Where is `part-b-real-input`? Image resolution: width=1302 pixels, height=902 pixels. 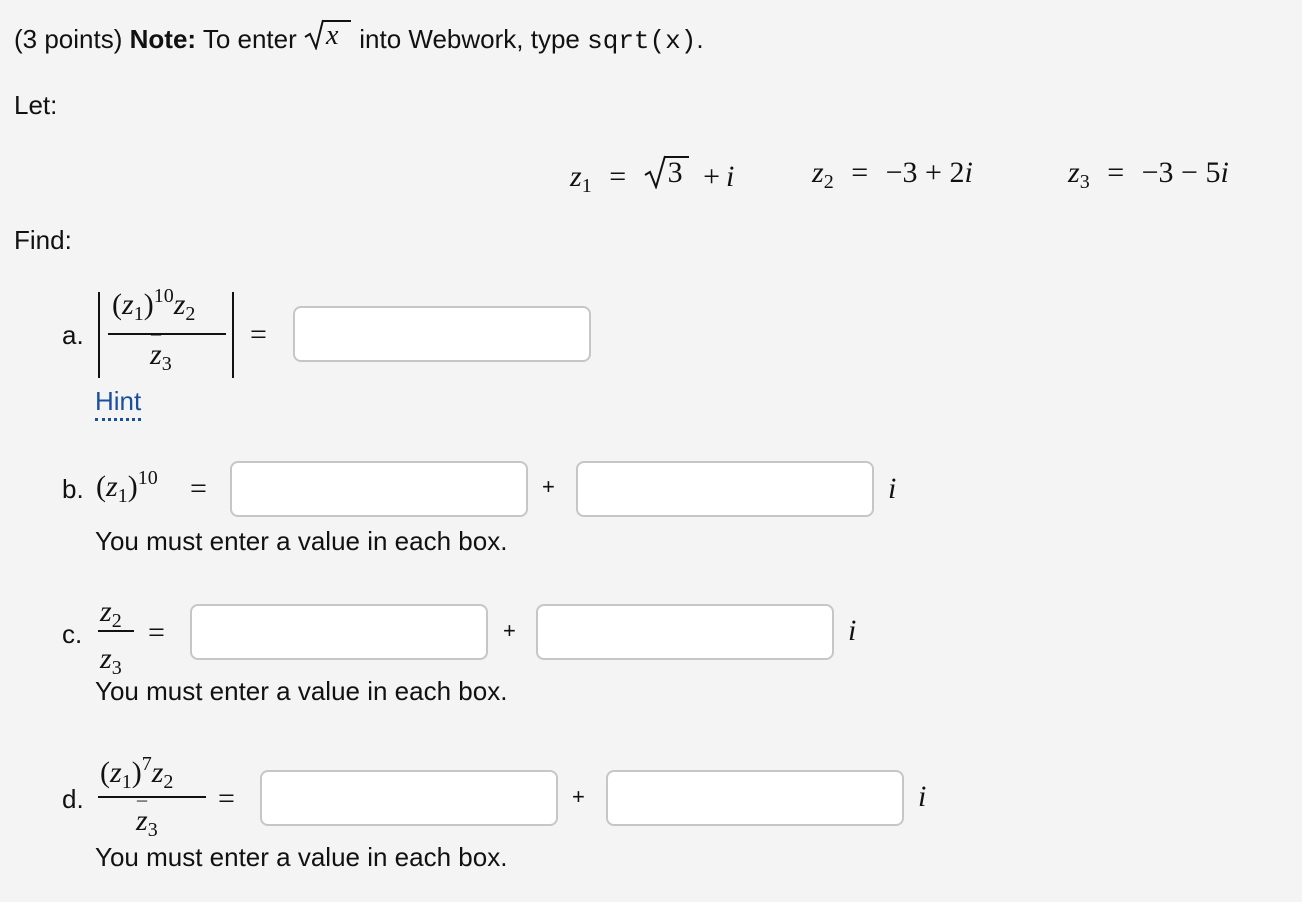
part-b-real-input is located at coordinates (379, 489).